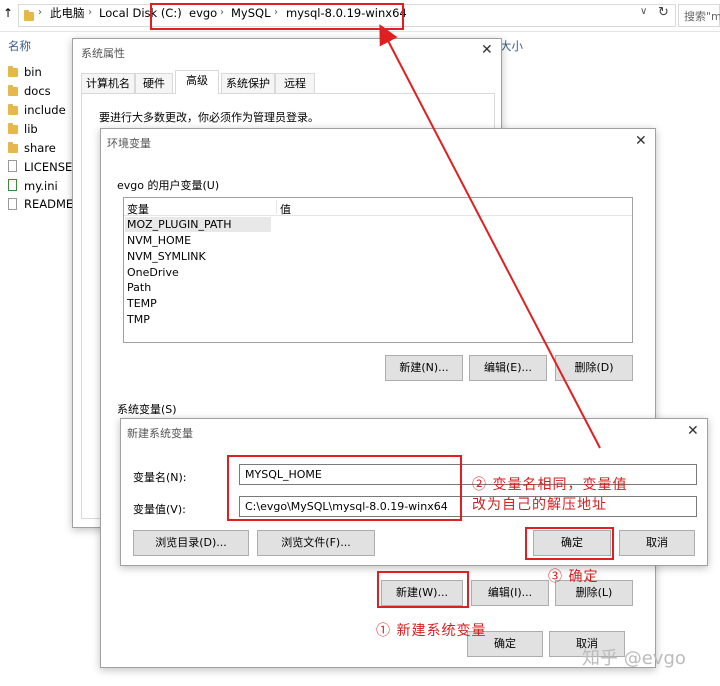 The width and height of the screenshot is (720, 686). Describe the element at coordinates (539, 505) in the screenshot. I see `annotation-step-2-line2: 改为自己的解压地址` at that location.